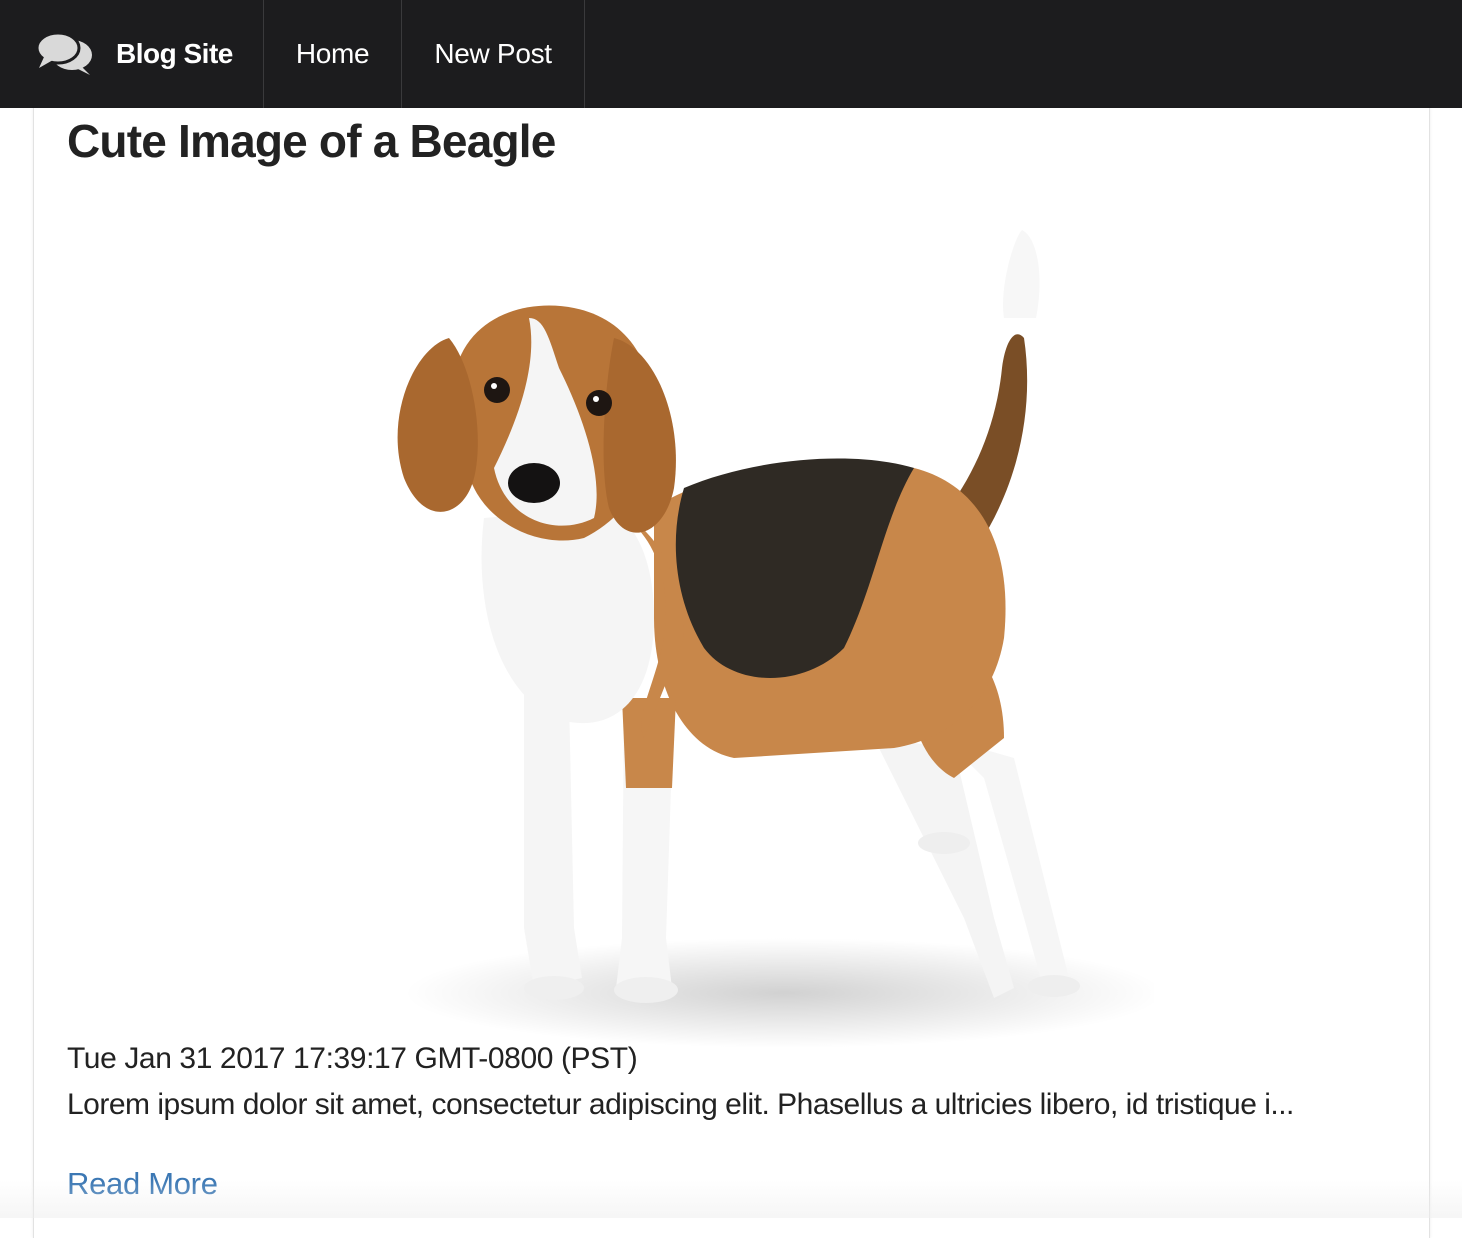 The width and height of the screenshot is (1462, 1238). I want to click on nav-item-label: Home, so click(332, 53).